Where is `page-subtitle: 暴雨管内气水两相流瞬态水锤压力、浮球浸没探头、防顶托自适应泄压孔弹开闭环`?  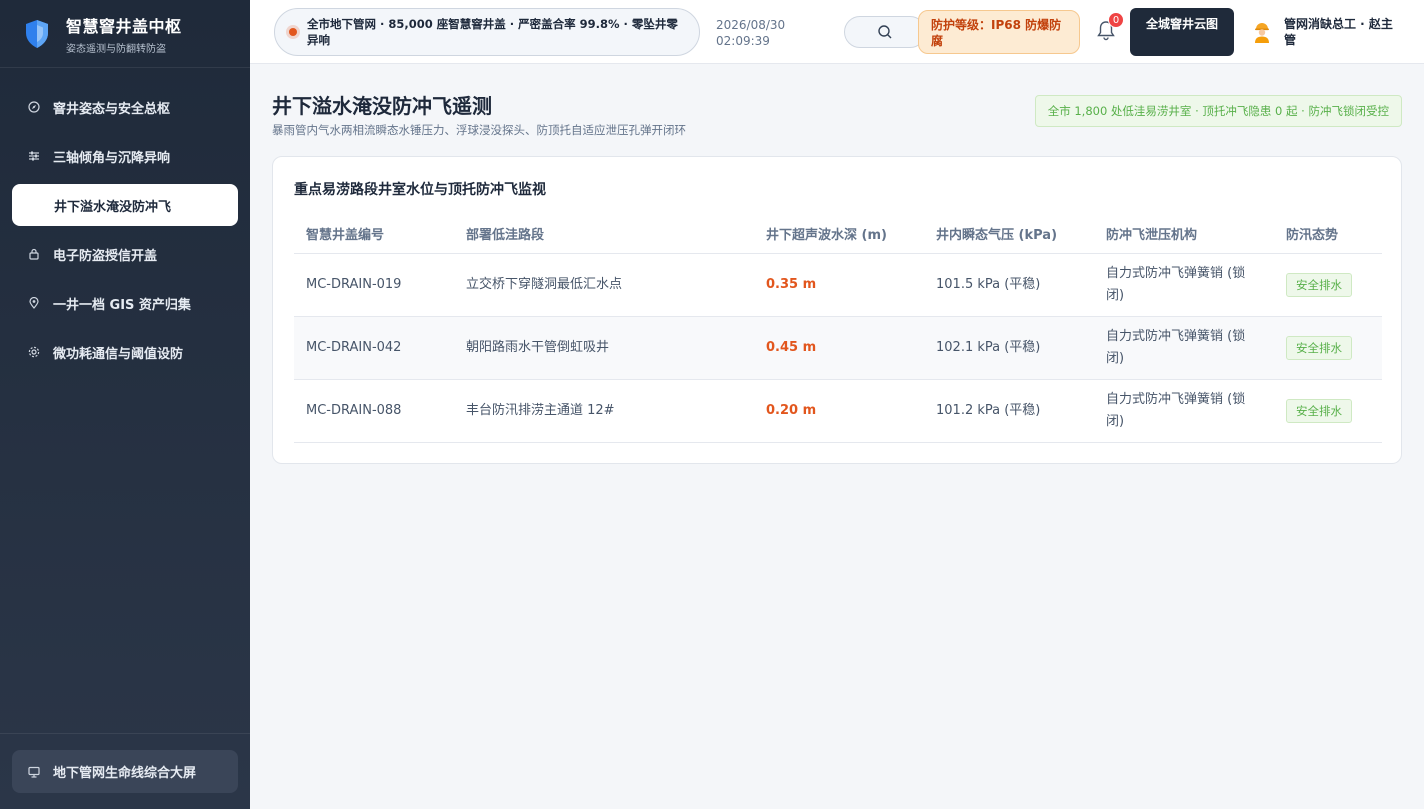 page-subtitle: 暴雨管内气水两相流瞬态水锤压力、浮球浸没探头、防顶托自适应泄压孔弹开闭环 is located at coordinates (479, 130).